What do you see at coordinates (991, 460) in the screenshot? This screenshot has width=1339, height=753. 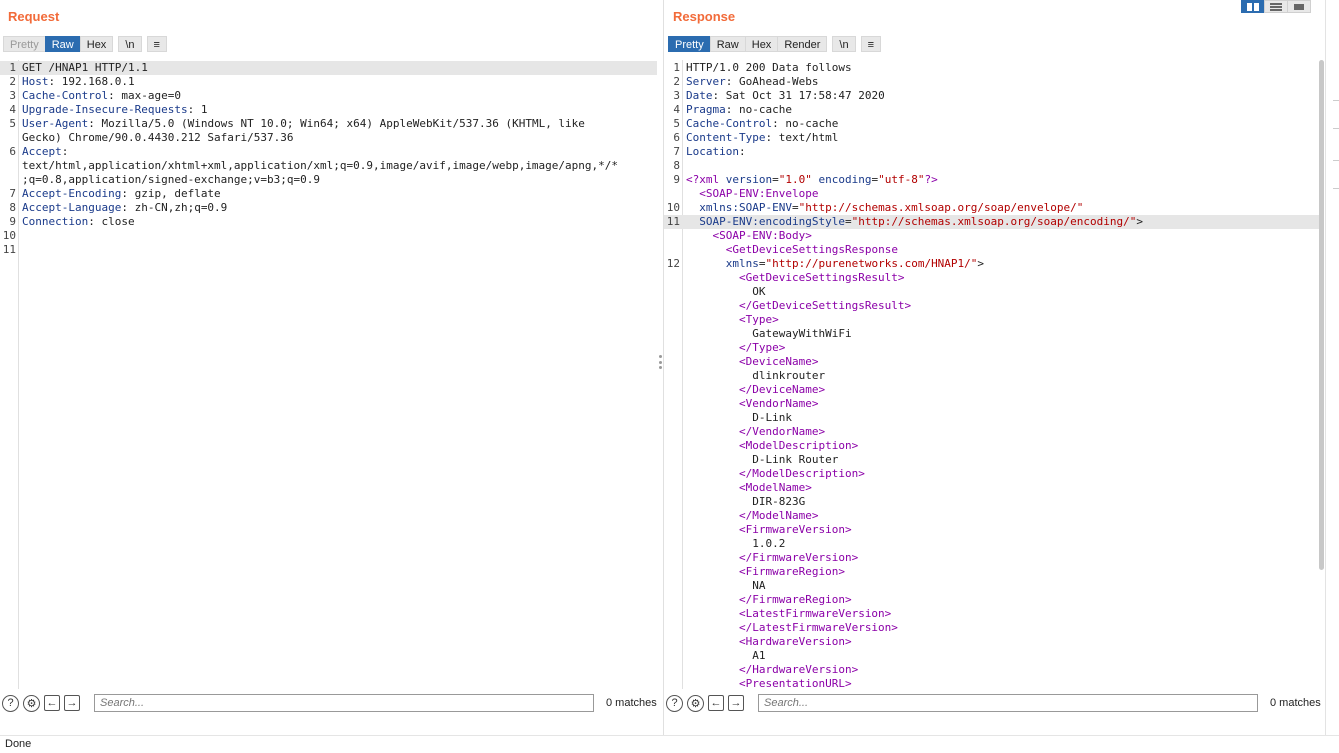 I see `code-line: D-Link Router` at bounding box center [991, 460].